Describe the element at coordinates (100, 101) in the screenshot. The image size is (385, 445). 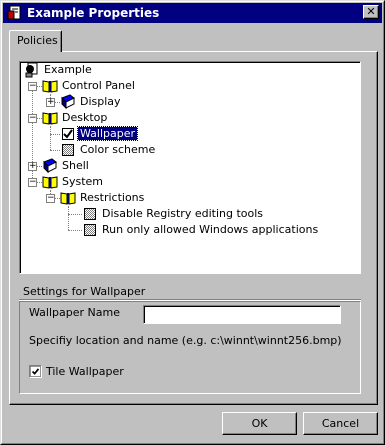
I see `tree-item-label: Display` at that location.